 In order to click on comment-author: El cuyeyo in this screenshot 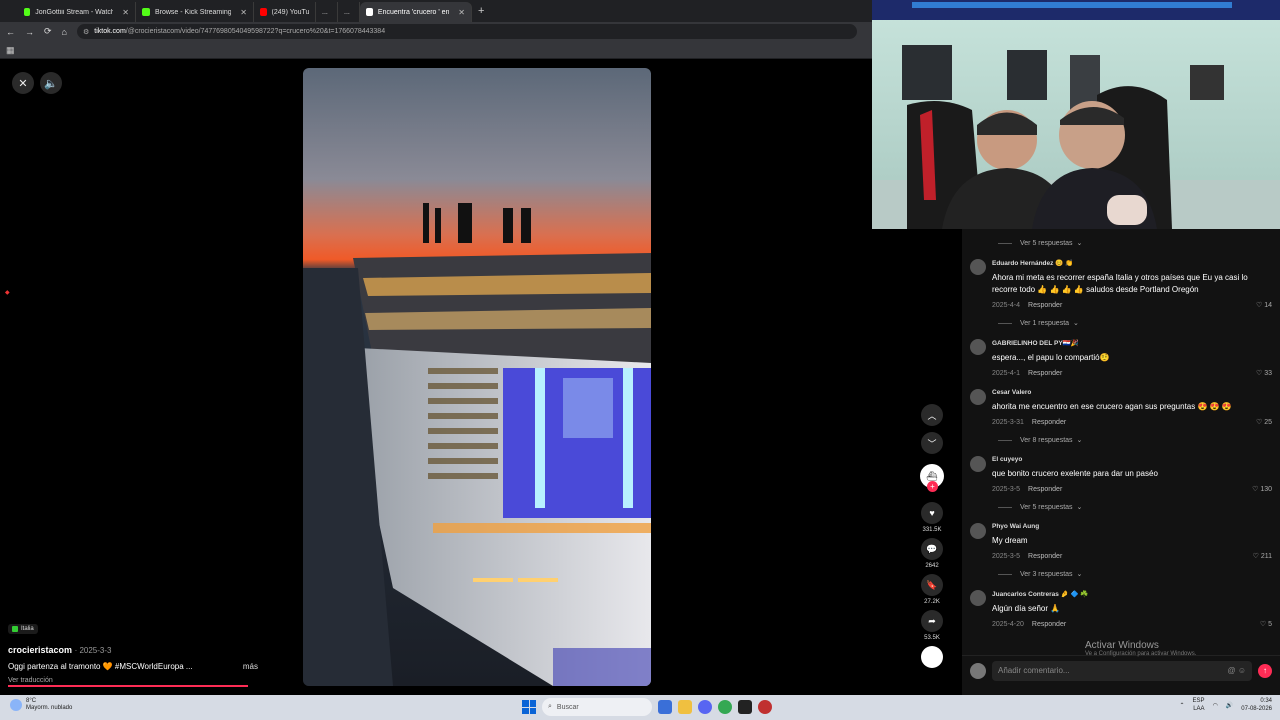, I will do `click(1132, 459)`.